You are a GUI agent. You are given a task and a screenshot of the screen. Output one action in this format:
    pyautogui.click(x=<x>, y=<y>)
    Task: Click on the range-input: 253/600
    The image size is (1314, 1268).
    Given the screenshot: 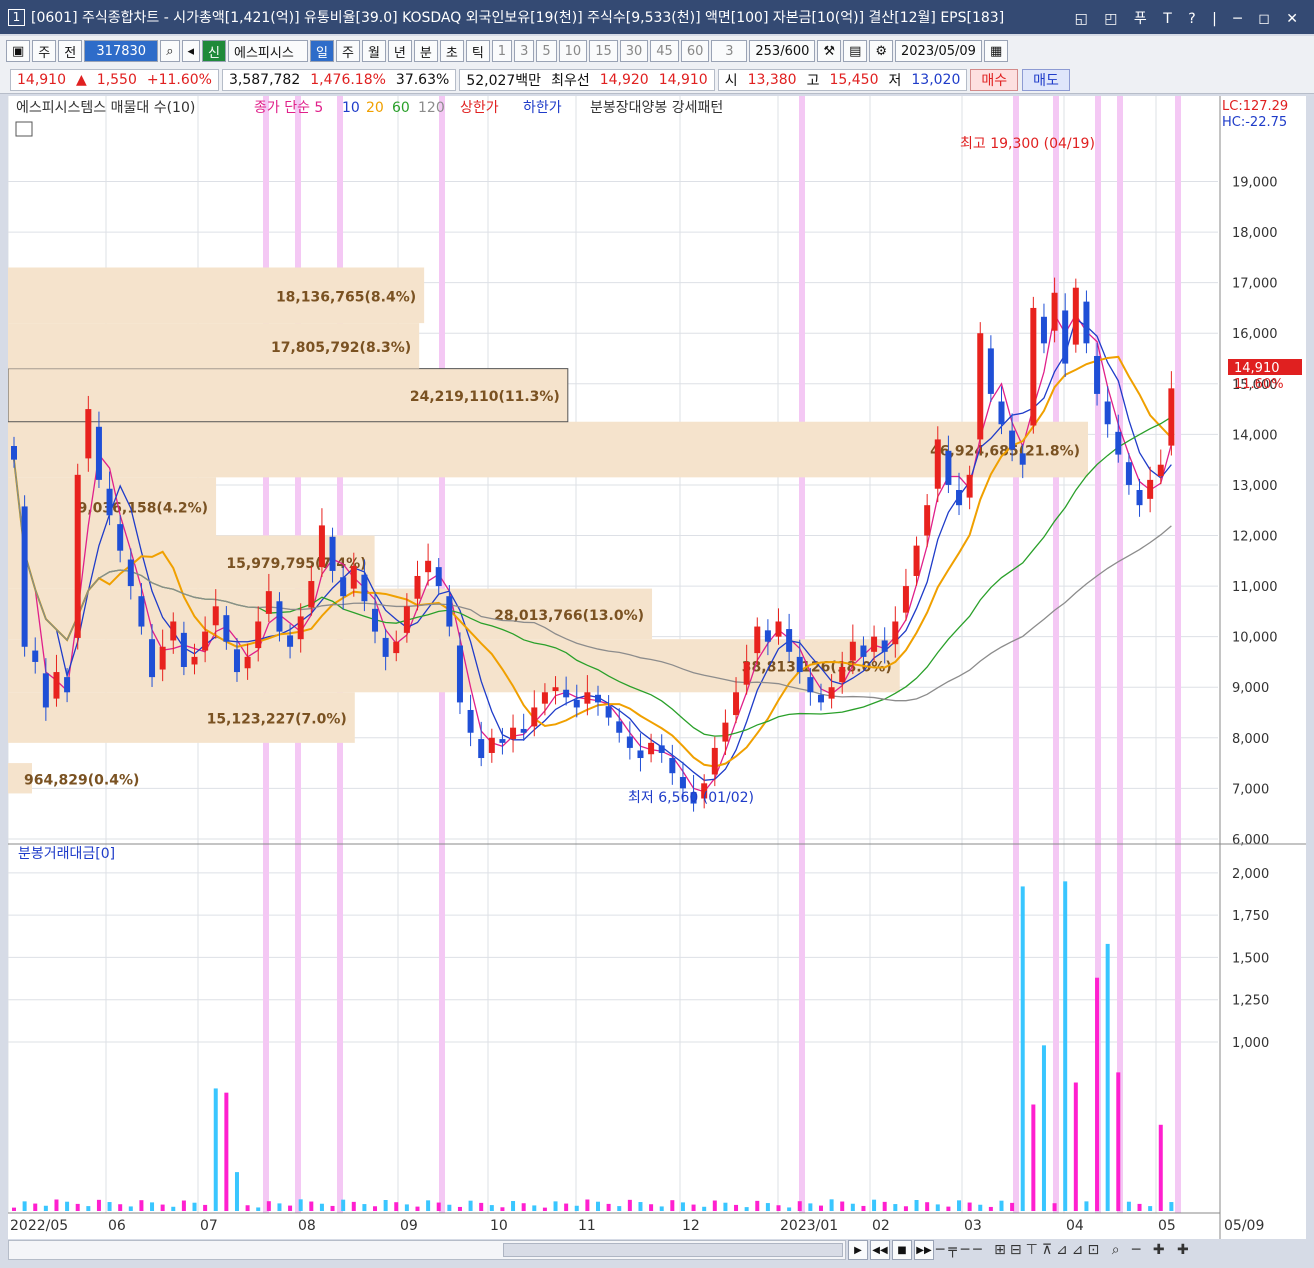 What is the action you would take?
    pyautogui.click(x=782, y=51)
    